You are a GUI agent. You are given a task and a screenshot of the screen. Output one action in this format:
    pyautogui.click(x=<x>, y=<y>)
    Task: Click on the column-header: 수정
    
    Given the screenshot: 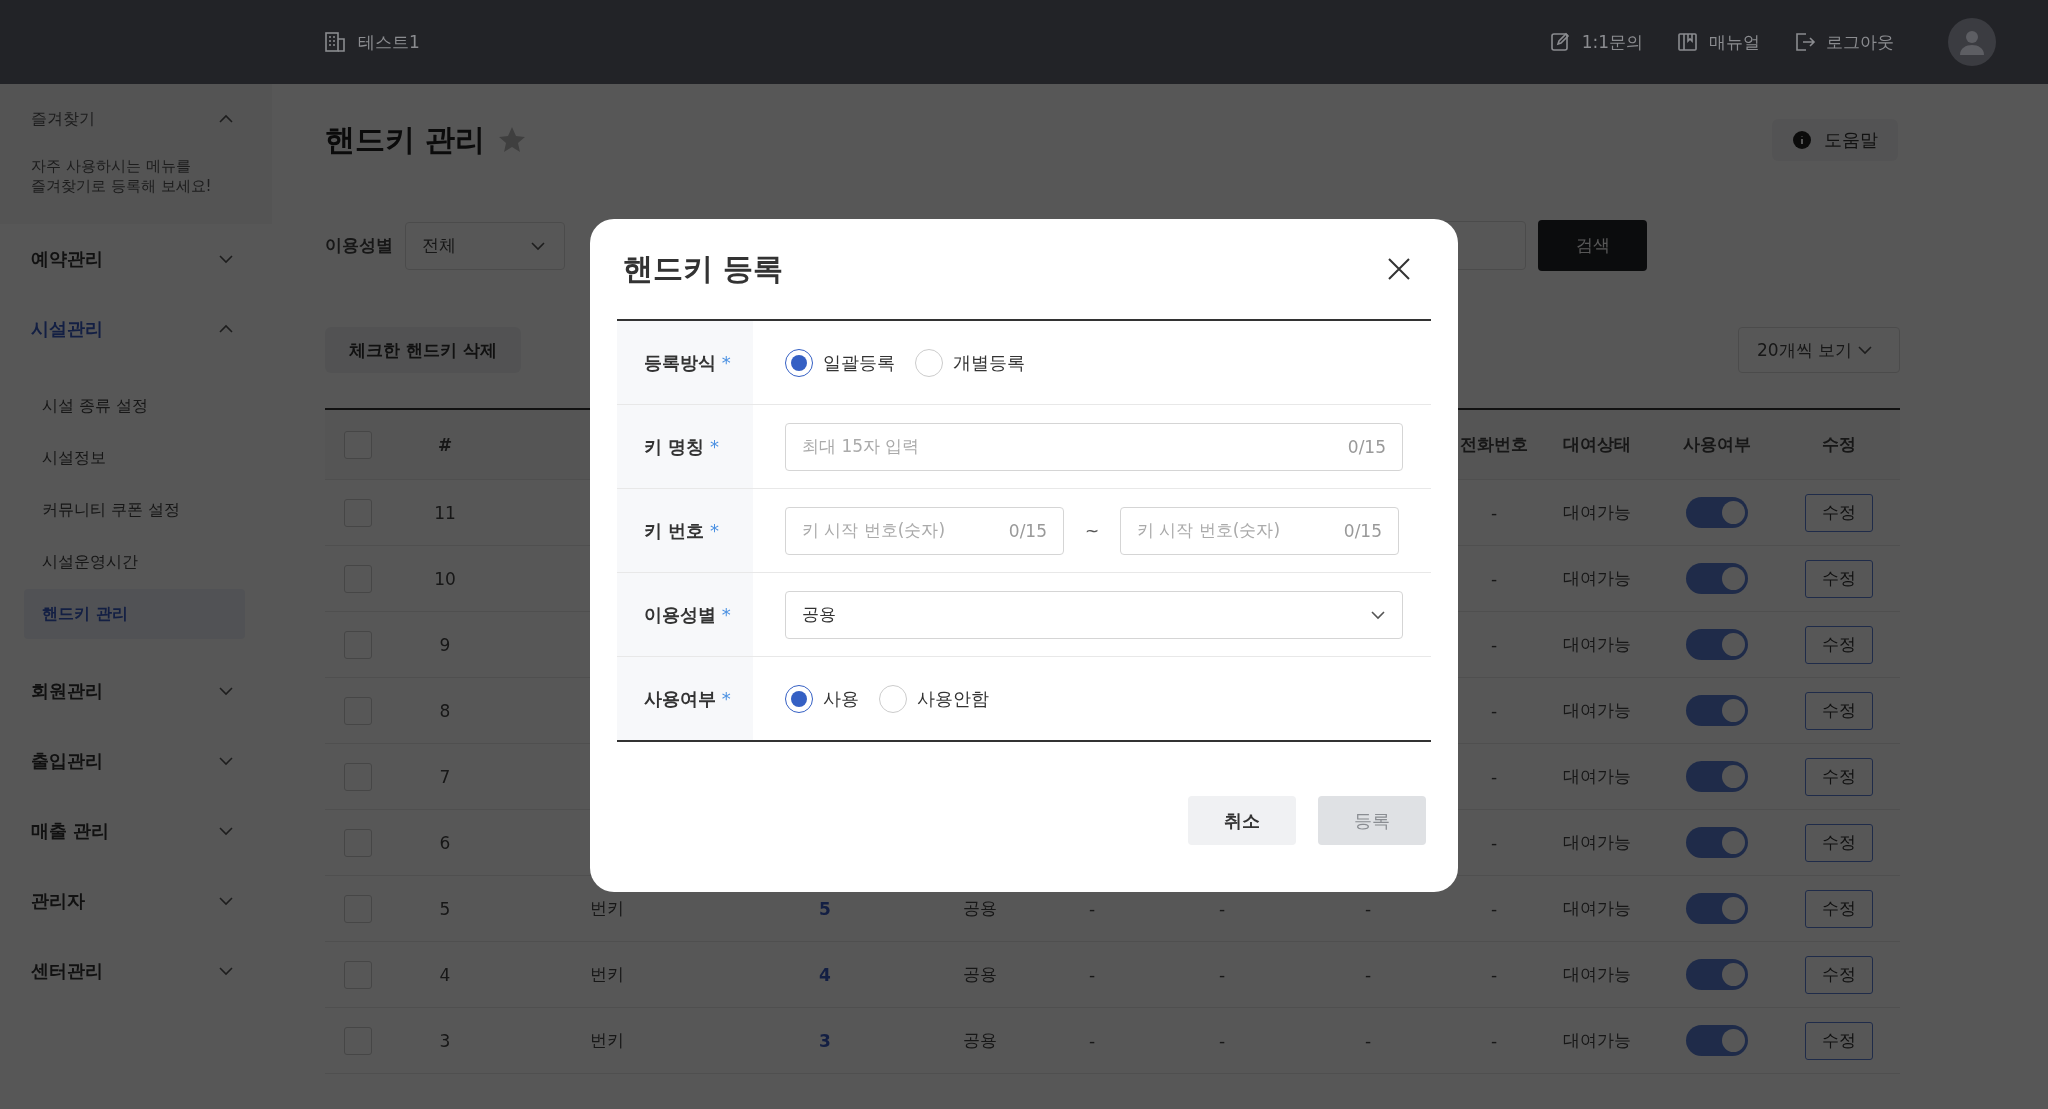 What is the action you would take?
    pyautogui.click(x=1838, y=444)
    